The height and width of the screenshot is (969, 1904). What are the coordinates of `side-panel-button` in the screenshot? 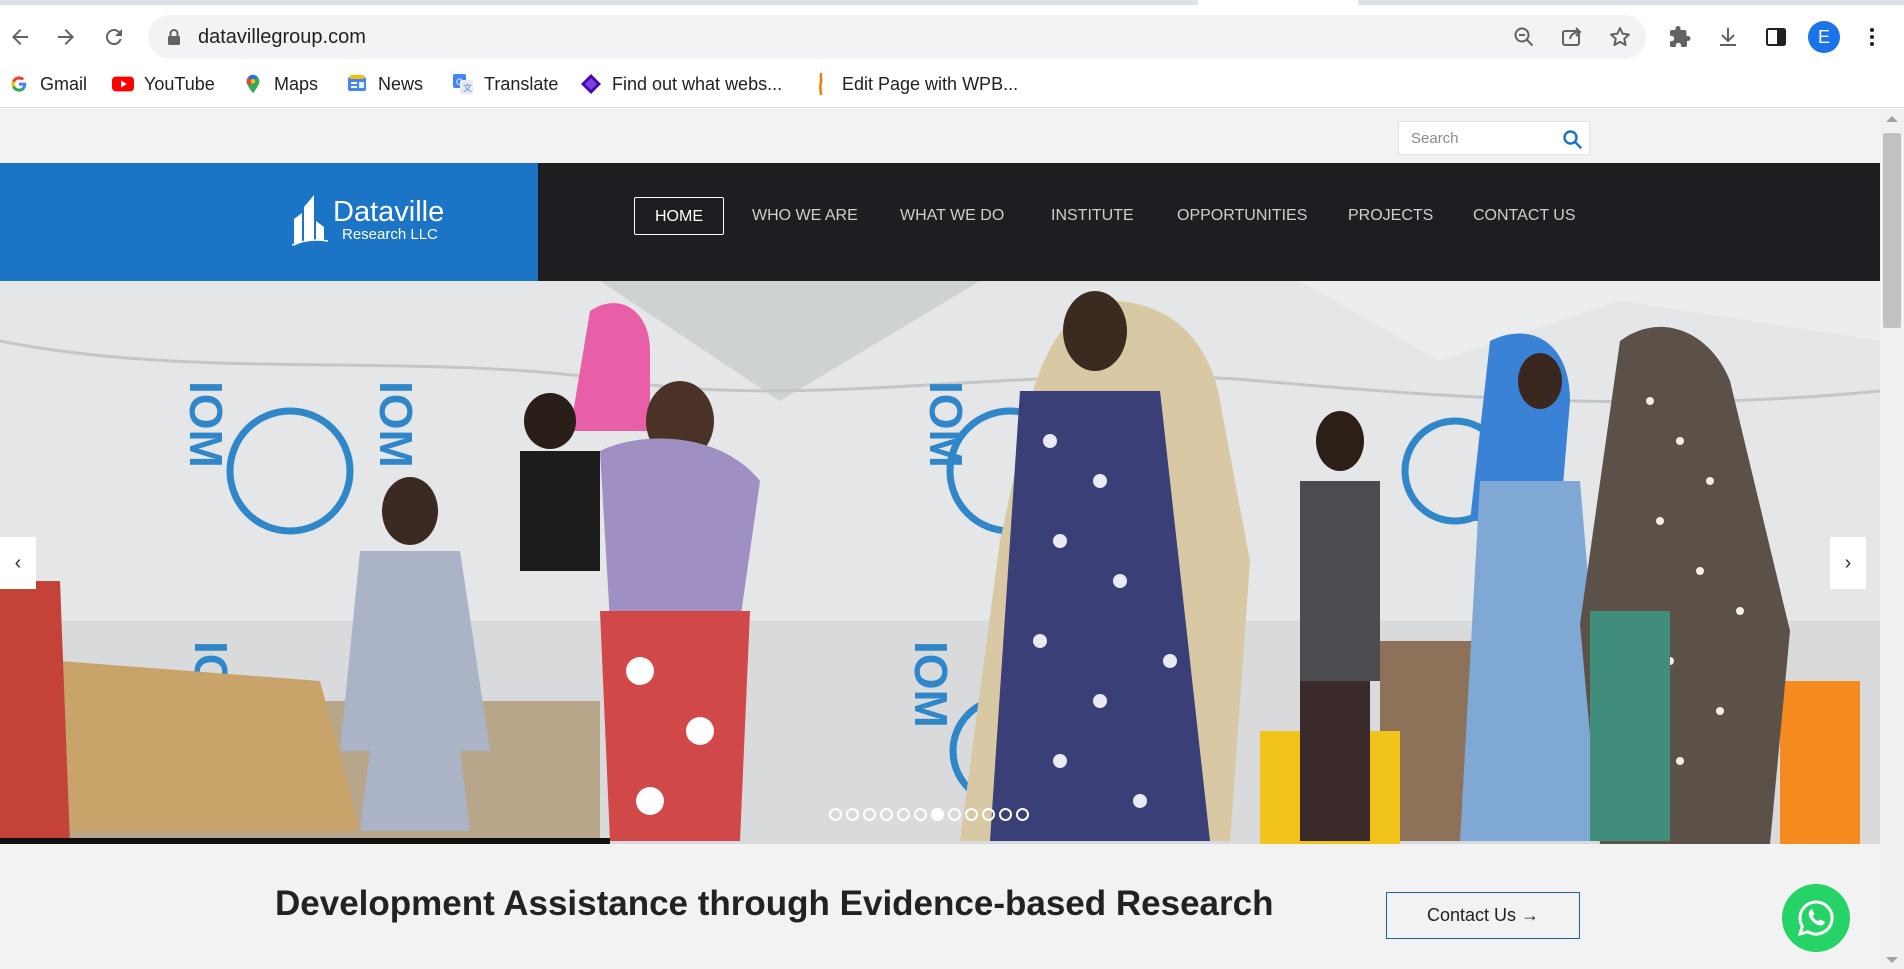 It's located at (1776, 37).